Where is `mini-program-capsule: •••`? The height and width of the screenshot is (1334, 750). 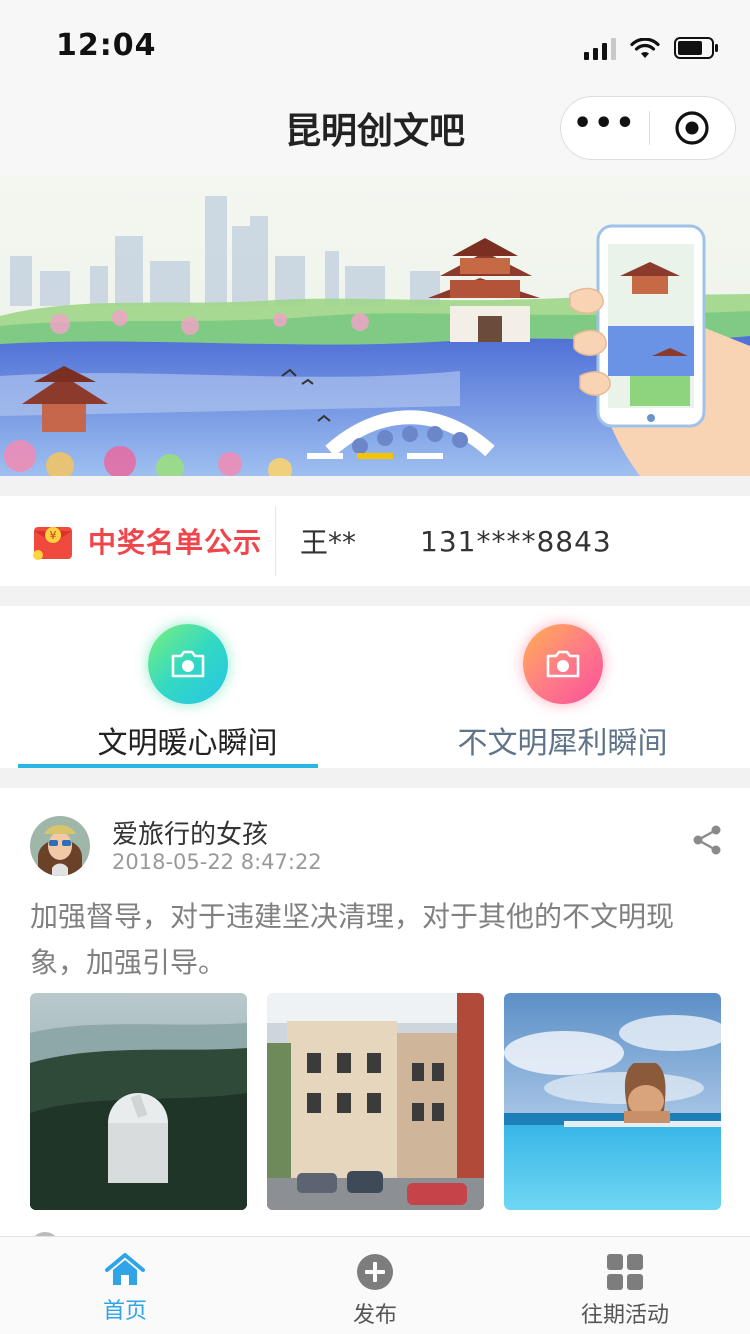 mini-program-capsule: ••• is located at coordinates (648, 128).